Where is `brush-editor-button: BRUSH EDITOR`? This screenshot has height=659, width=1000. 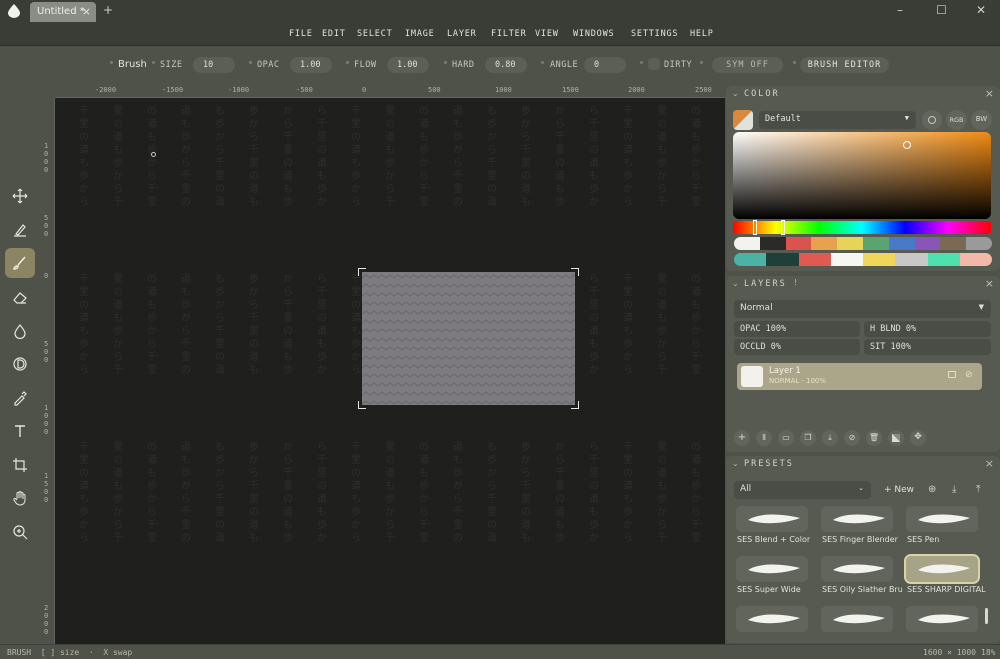
brush-editor-button: BRUSH EDITOR is located at coordinates (844, 65).